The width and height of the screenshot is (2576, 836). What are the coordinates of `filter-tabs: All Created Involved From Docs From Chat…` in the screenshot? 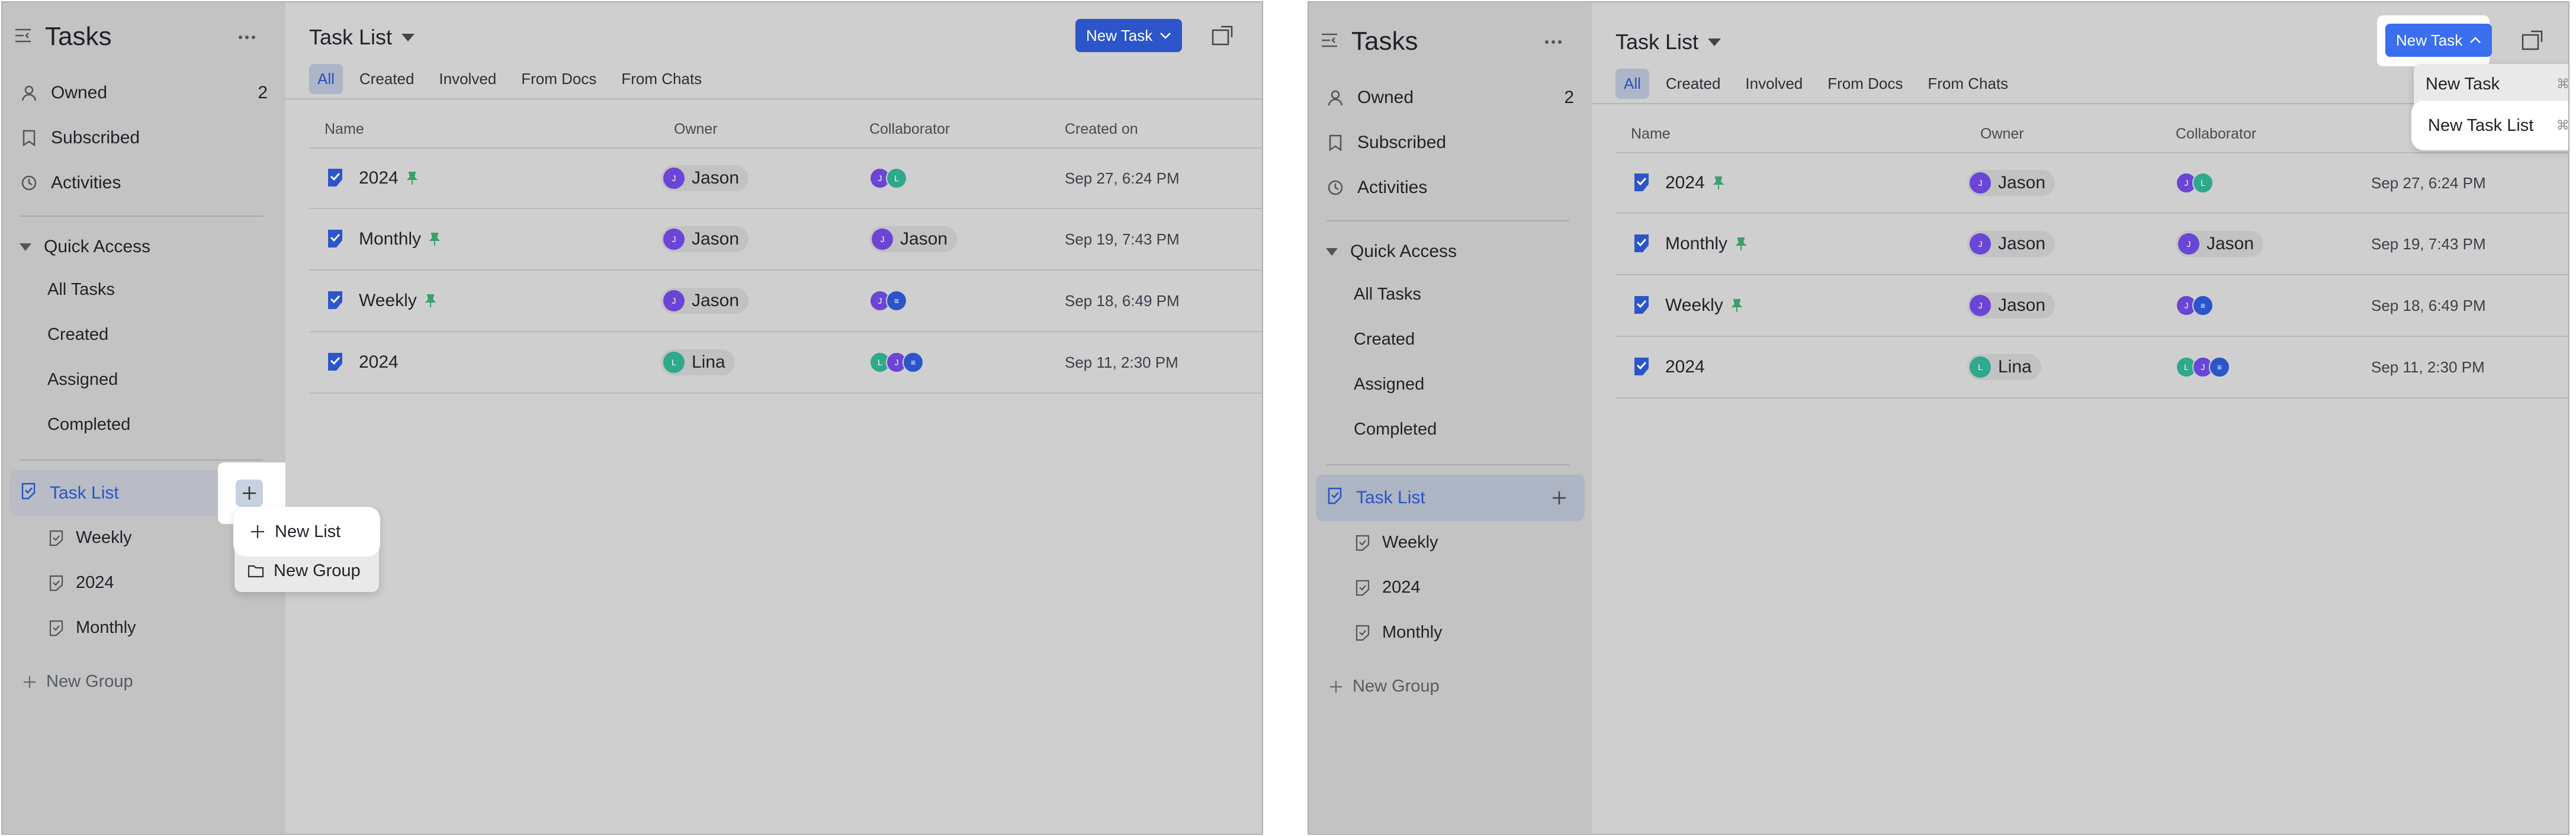 It's located at (1820, 84).